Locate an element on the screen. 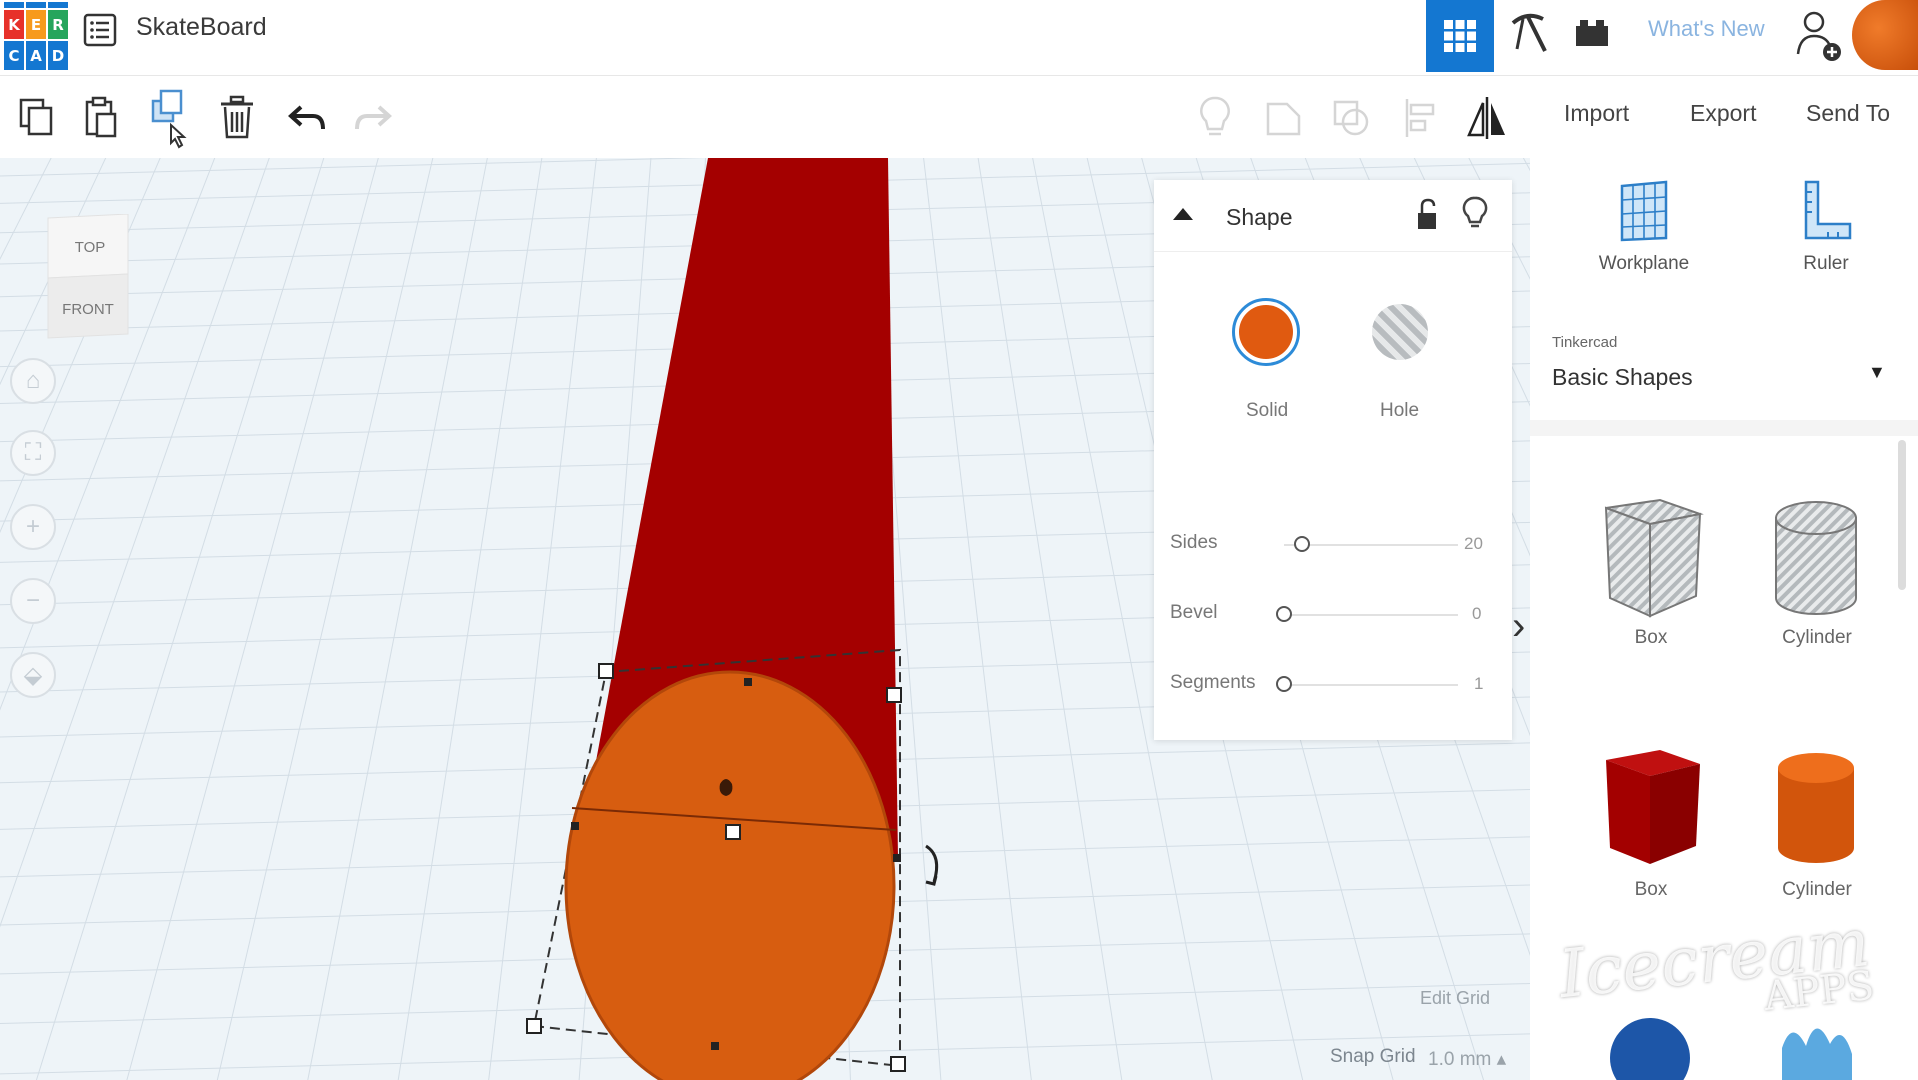 This screenshot has width=1918, height=1080. fit-icon: ⛶ is located at coordinates (33, 452).